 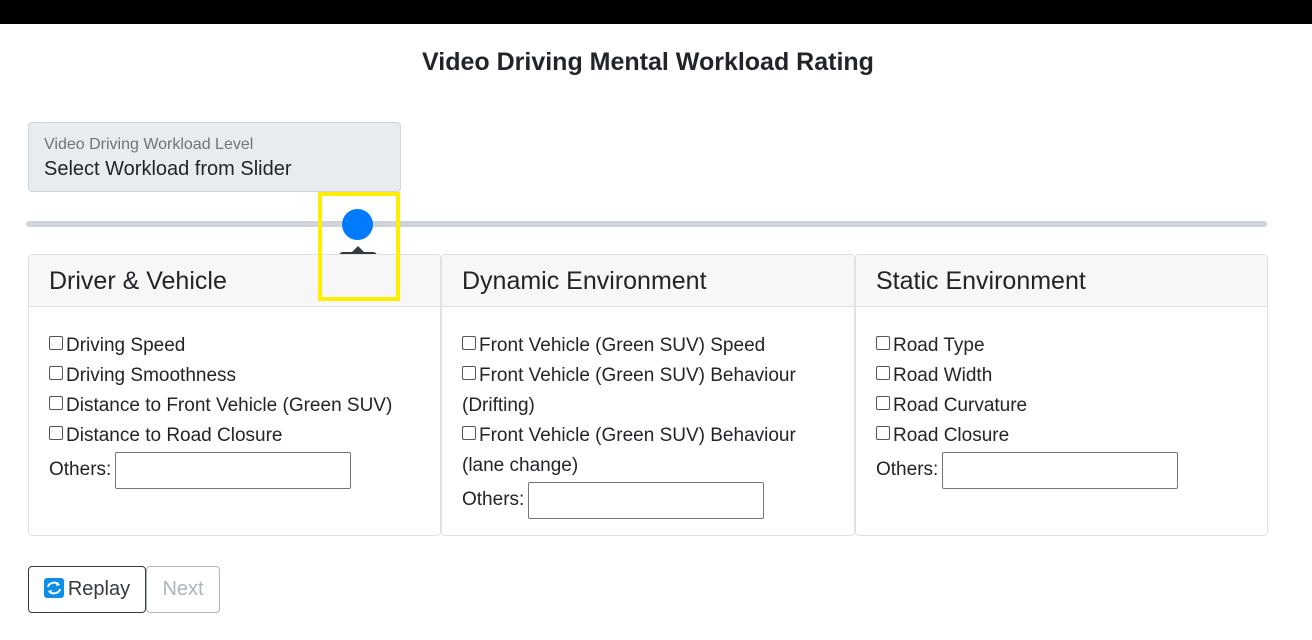 What do you see at coordinates (234, 436) in the screenshot?
I see `option-distance-road-closure: Distance to Road Closure` at bounding box center [234, 436].